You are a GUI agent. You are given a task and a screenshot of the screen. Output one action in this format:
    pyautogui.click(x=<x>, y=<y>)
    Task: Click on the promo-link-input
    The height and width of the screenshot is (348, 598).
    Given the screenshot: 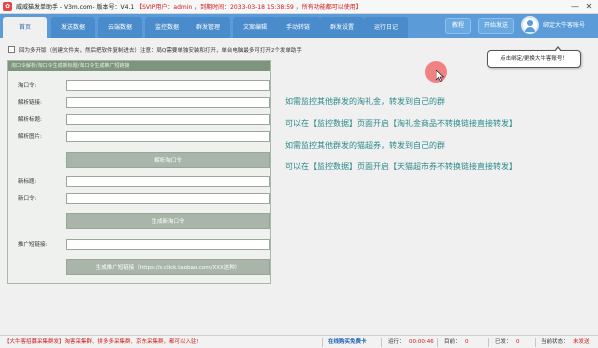 What is the action you would take?
    pyautogui.click(x=168, y=244)
    